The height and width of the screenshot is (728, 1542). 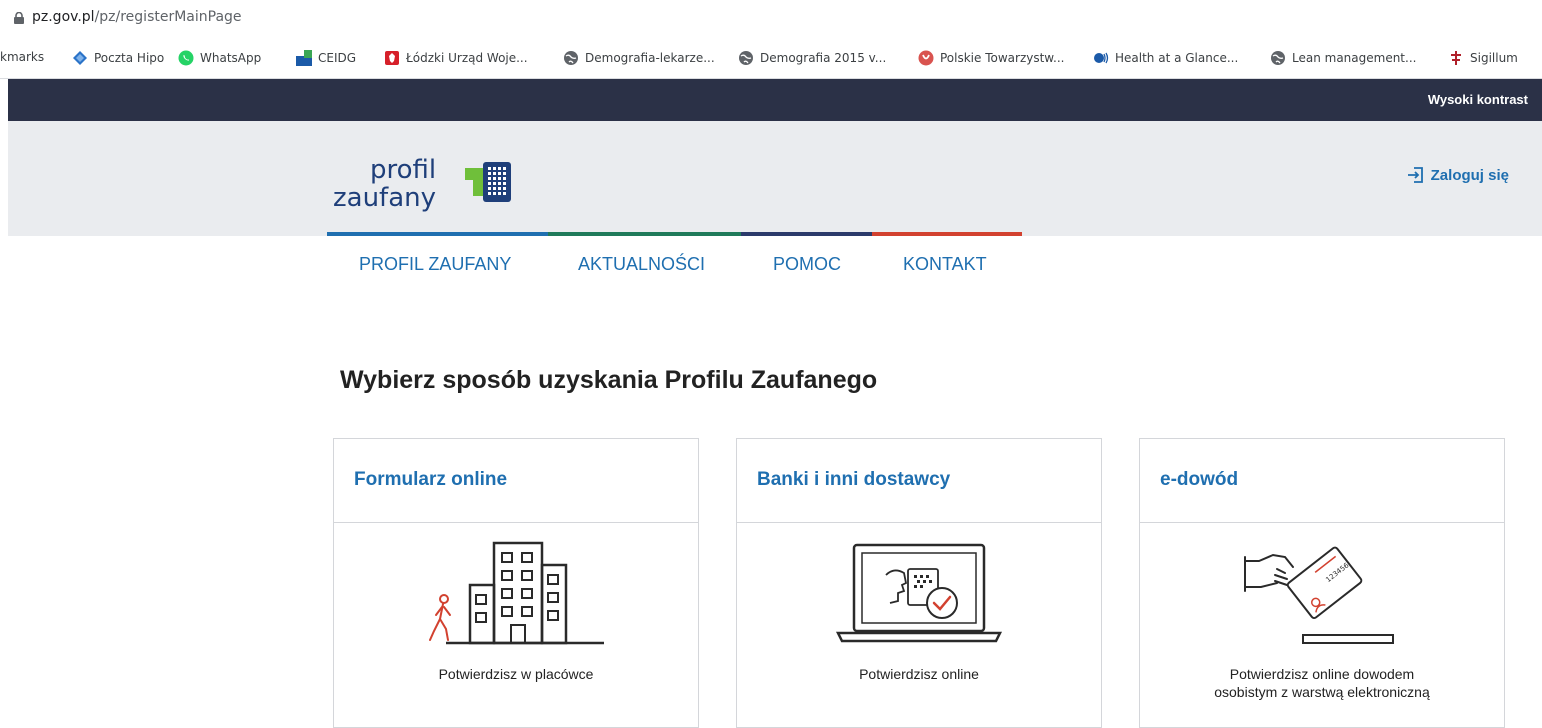 What do you see at coordinates (1415, 175) in the screenshot?
I see `login-icon` at bounding box center [1415, 175].